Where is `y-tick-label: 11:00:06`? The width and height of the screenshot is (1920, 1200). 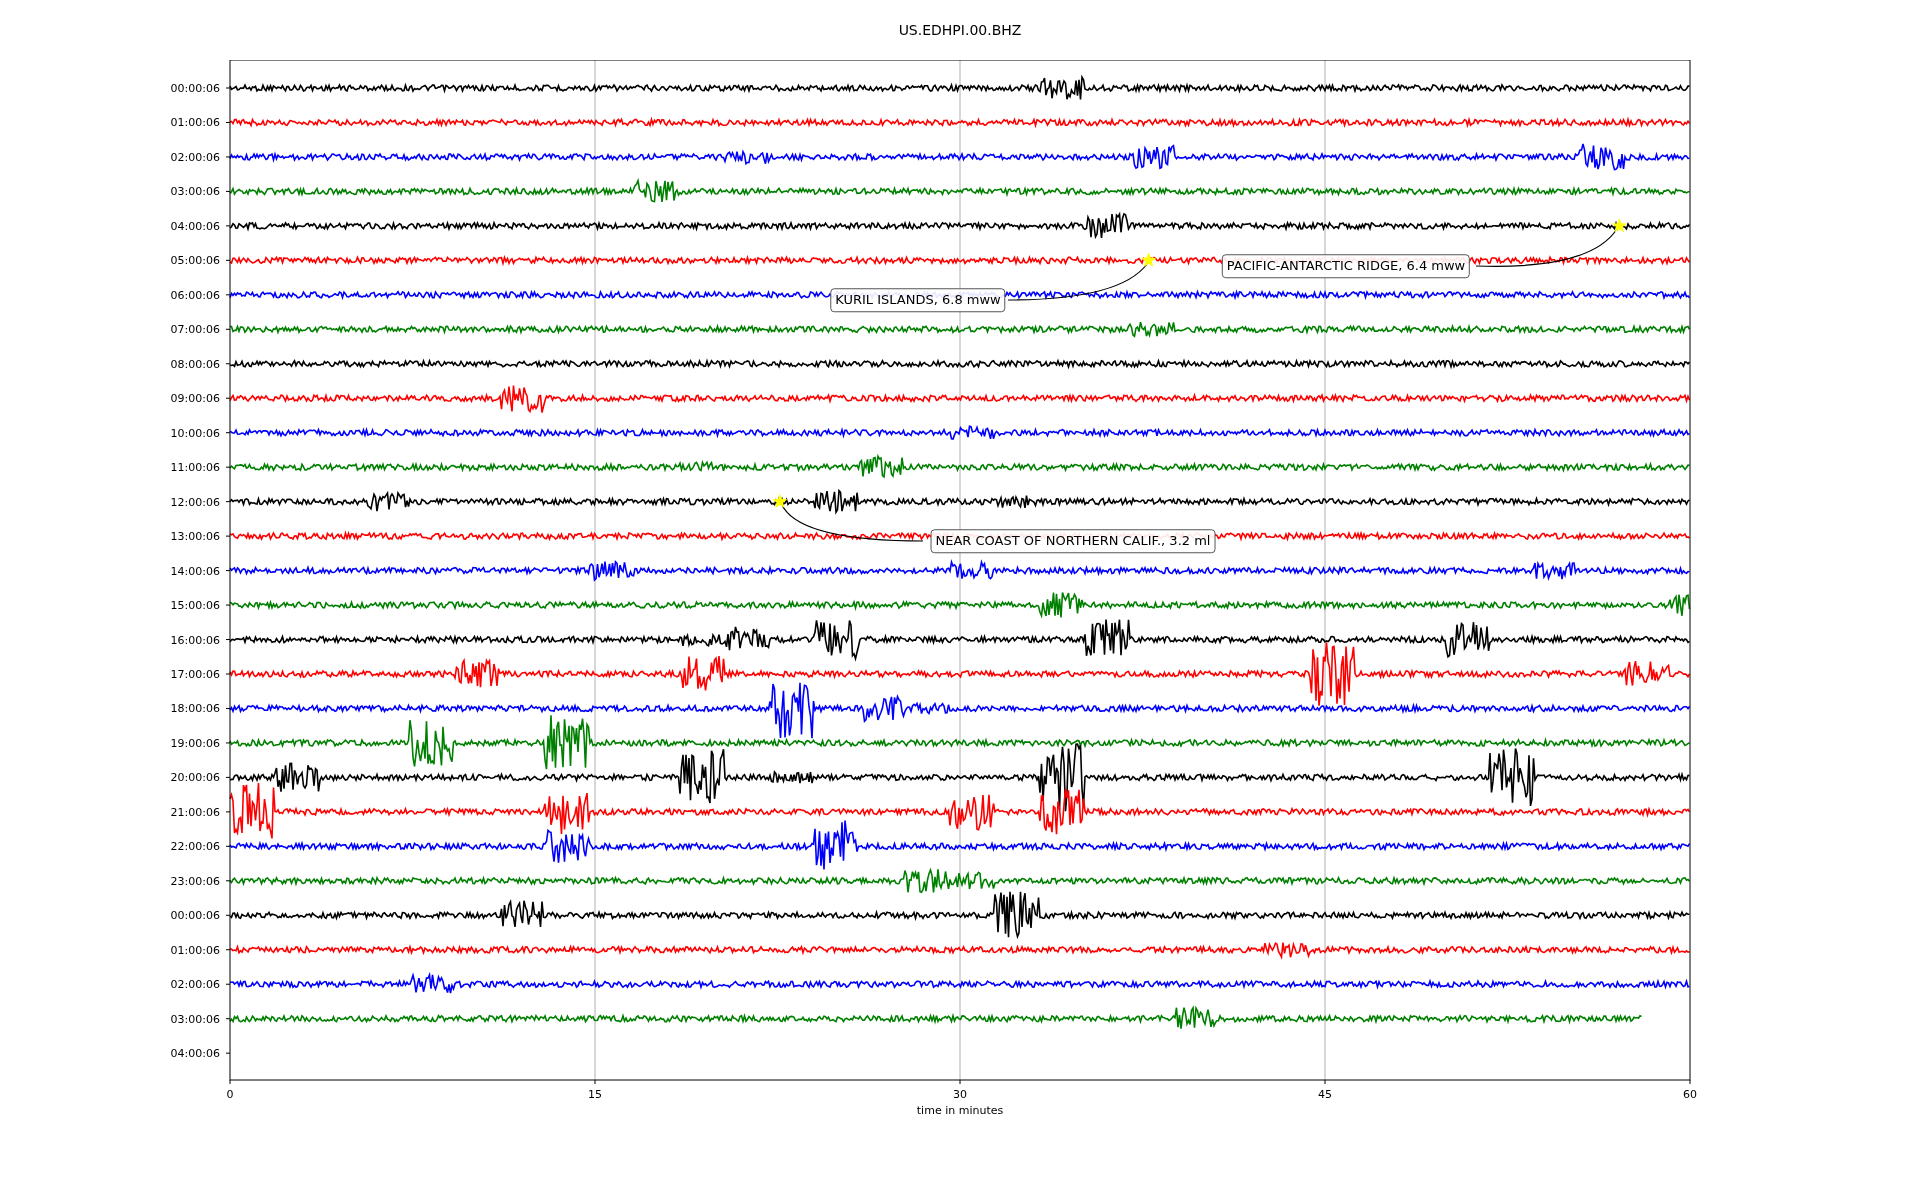
y-tick-label: 11:00:06 is located at coordinates (195, 468).